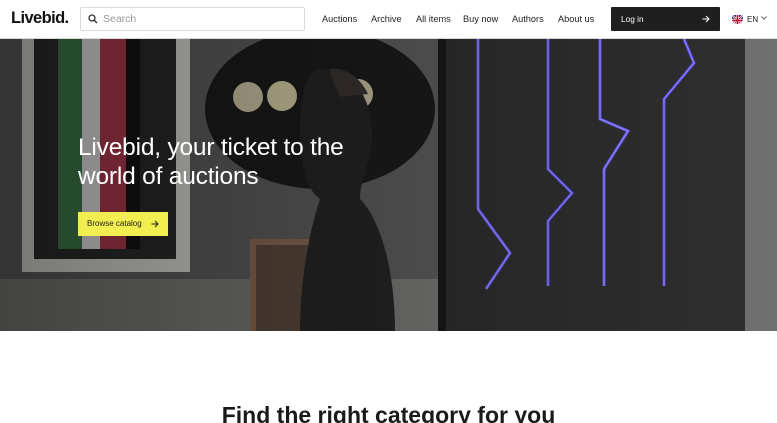 This screenshot has width=777, height=423. What do you see at coordinates (737, 18) in the screenshot?
I see `uk-flag-icon` at bounding box center [737, 18].